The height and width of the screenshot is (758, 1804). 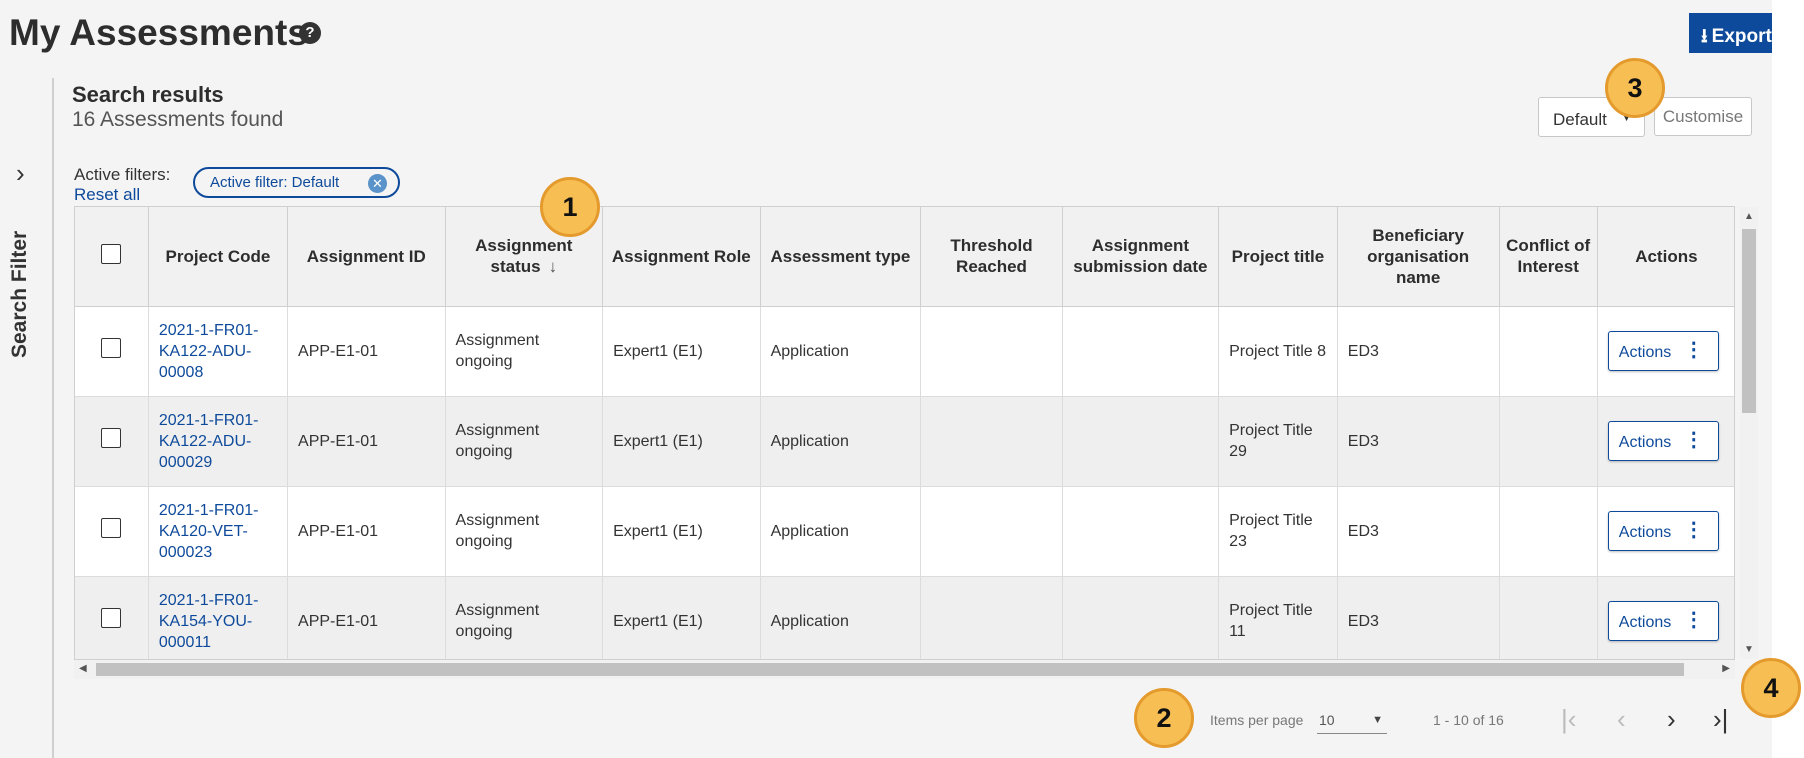 What do you see at coordinates (1749, 433) in the screenshot?
I see `vertical-scrollbar: ▲ ▼` at bounding box center [1749, 433].